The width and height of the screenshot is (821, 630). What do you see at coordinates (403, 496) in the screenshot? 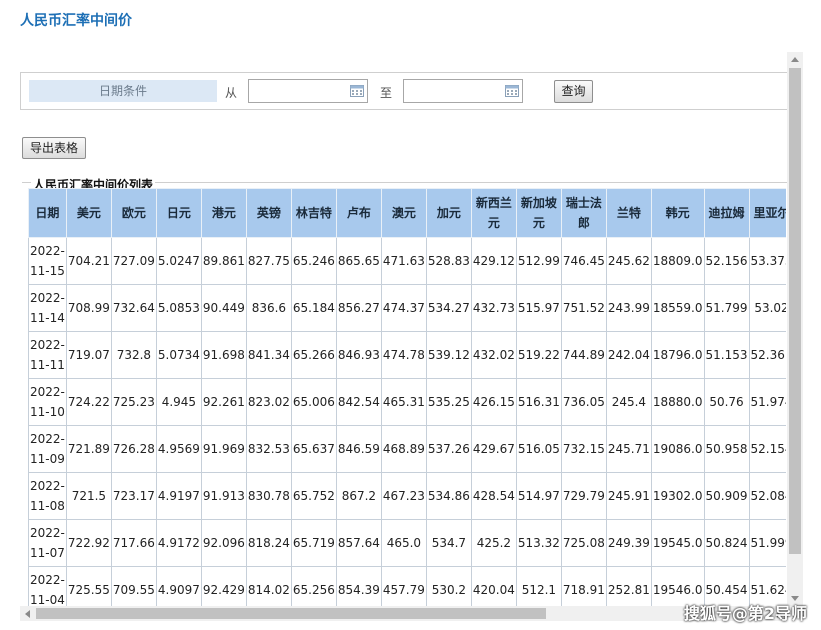
I see `rate-cell: 467.23` at bounding box center [403, 496].